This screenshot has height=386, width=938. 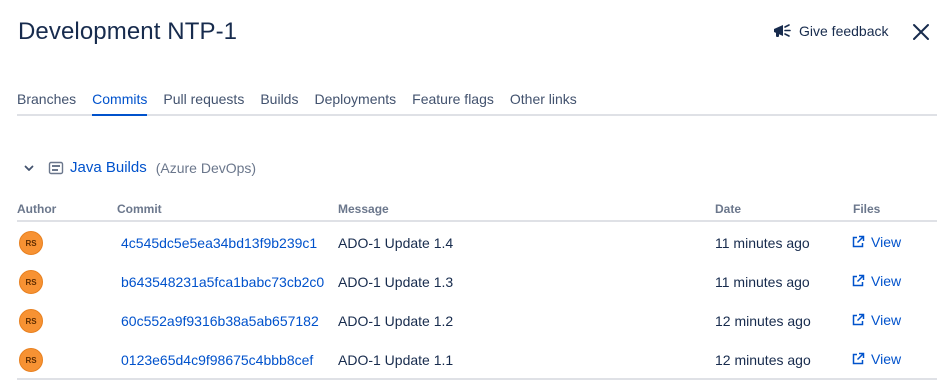 I want to click on repository-section-header: Java Builds (Azure DevOps), so click(x=139, y=167).